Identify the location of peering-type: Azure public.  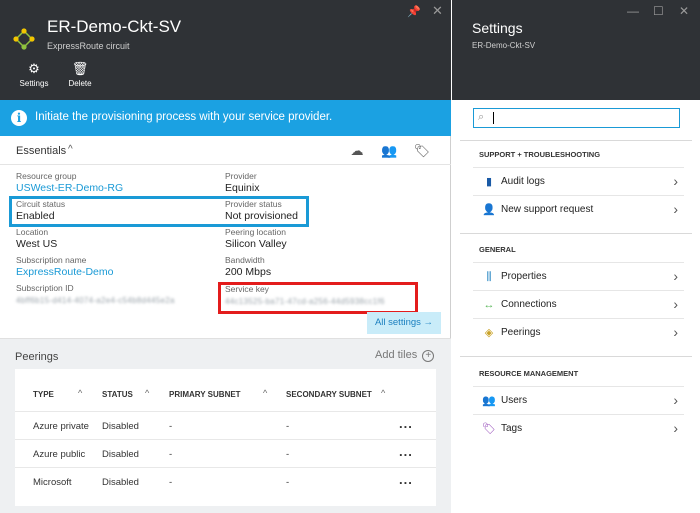
(59, 454).